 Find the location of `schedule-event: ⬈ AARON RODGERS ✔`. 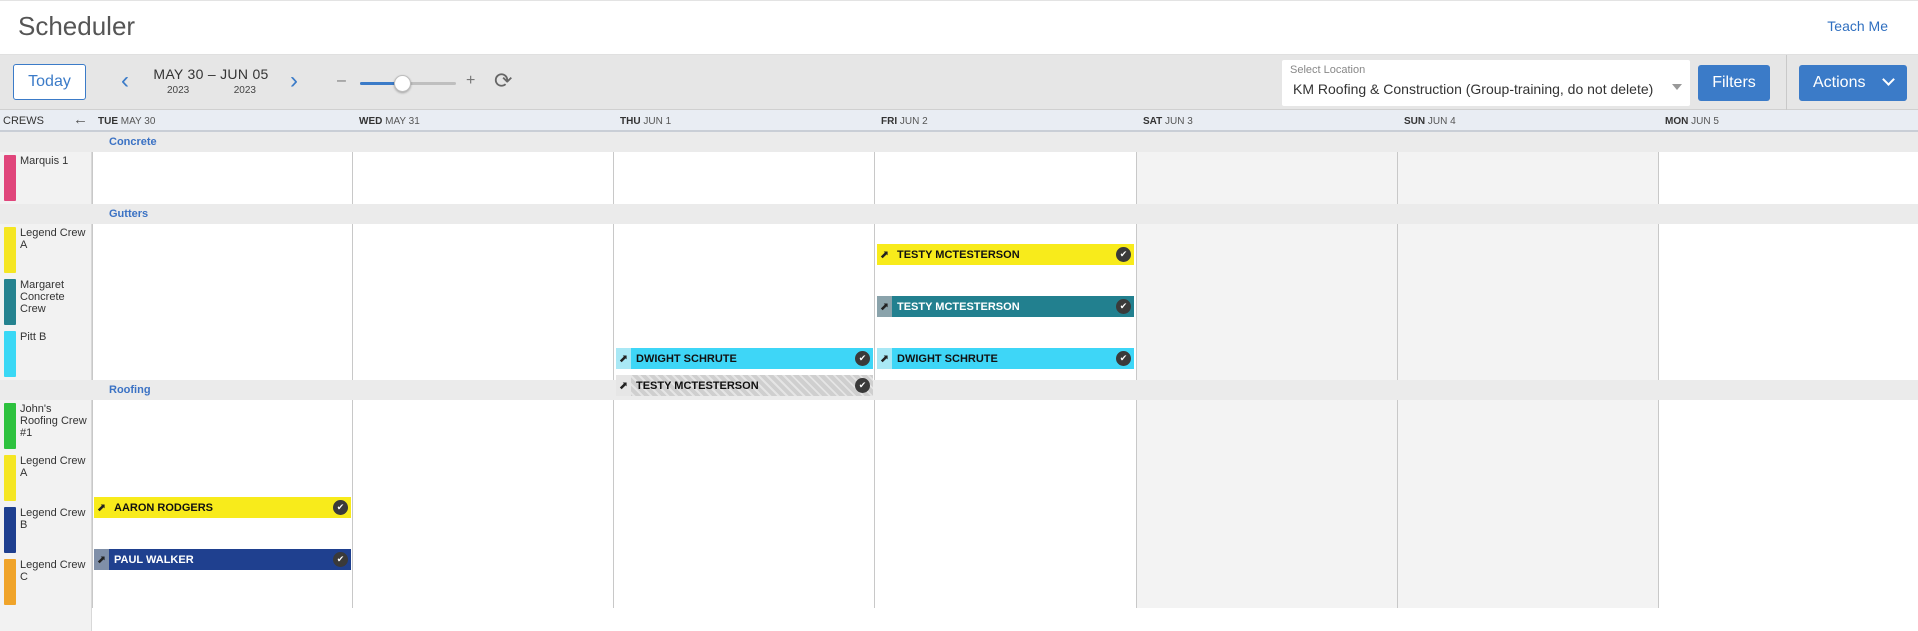

schedule-event: ⬈ AARON RODGERS ✔ is located at coordinates (222, 507).